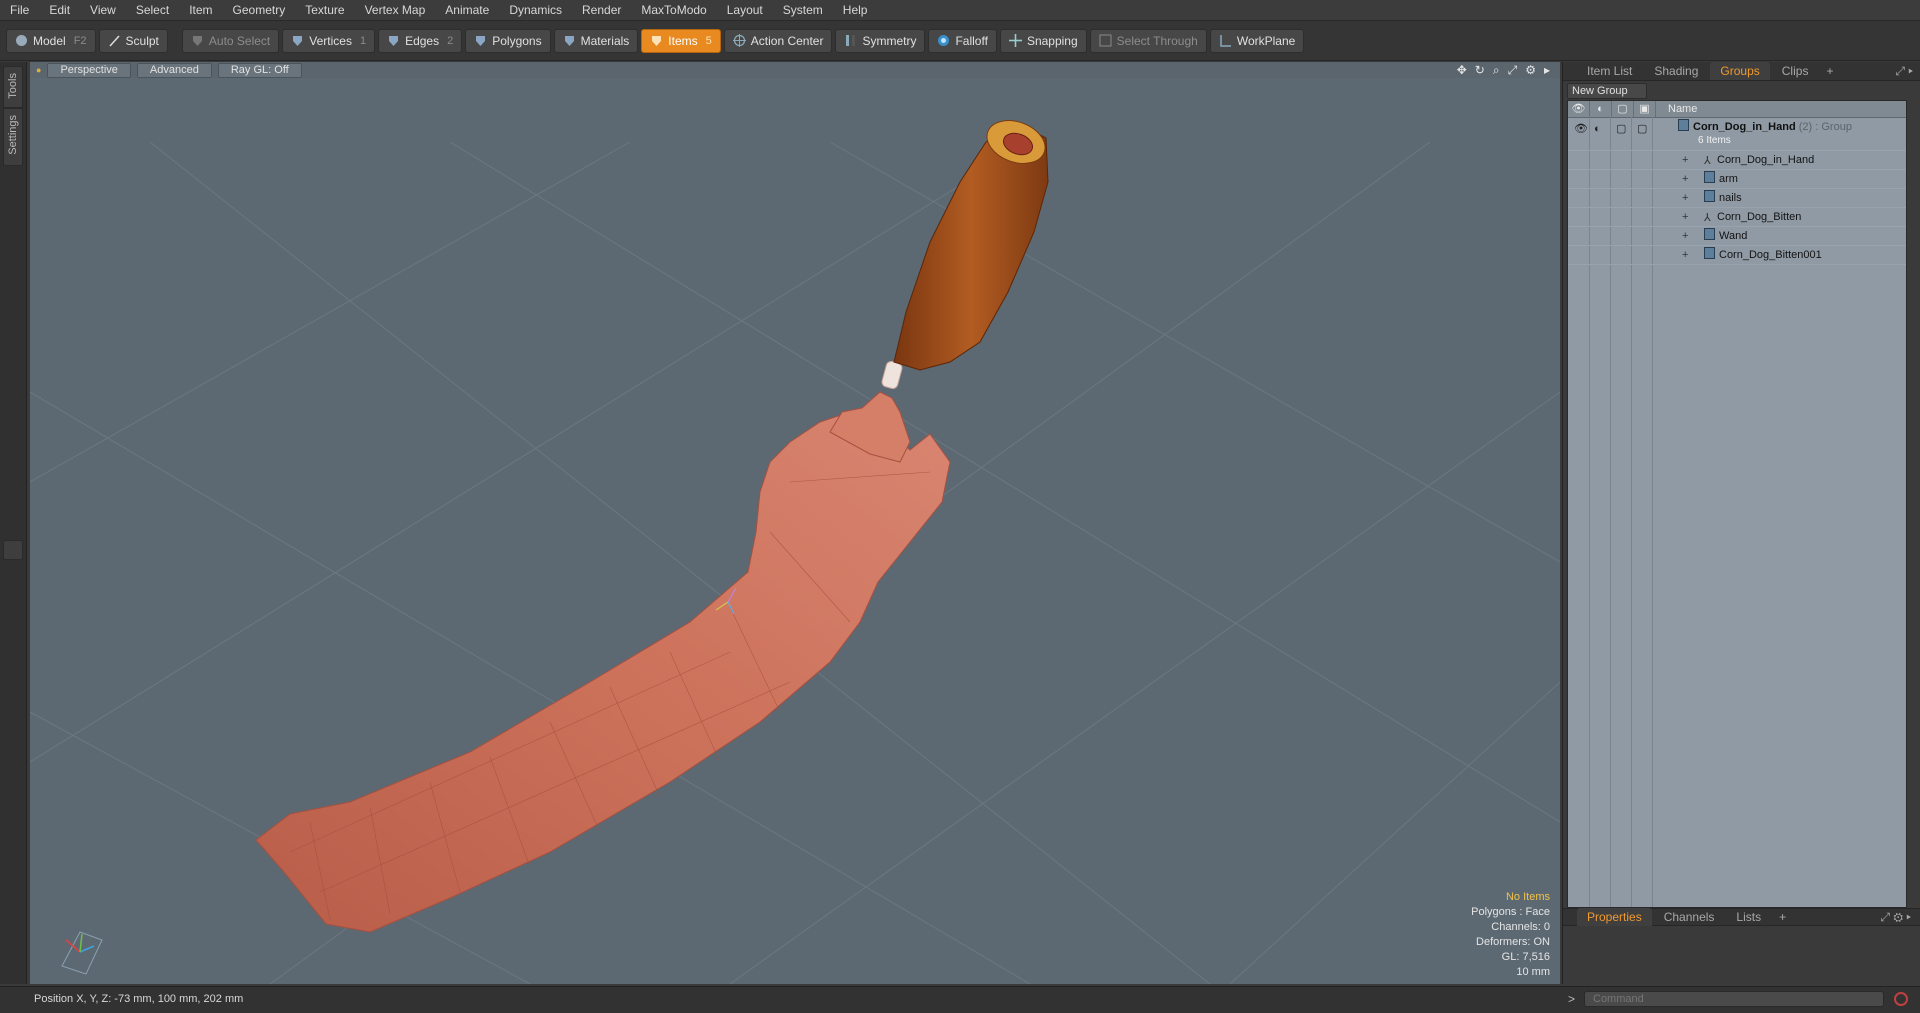  What do you see at coordinates (1581, 129) in the screenshot?
I see `eye-icon: 👁` at bounding box center [1581, 129].